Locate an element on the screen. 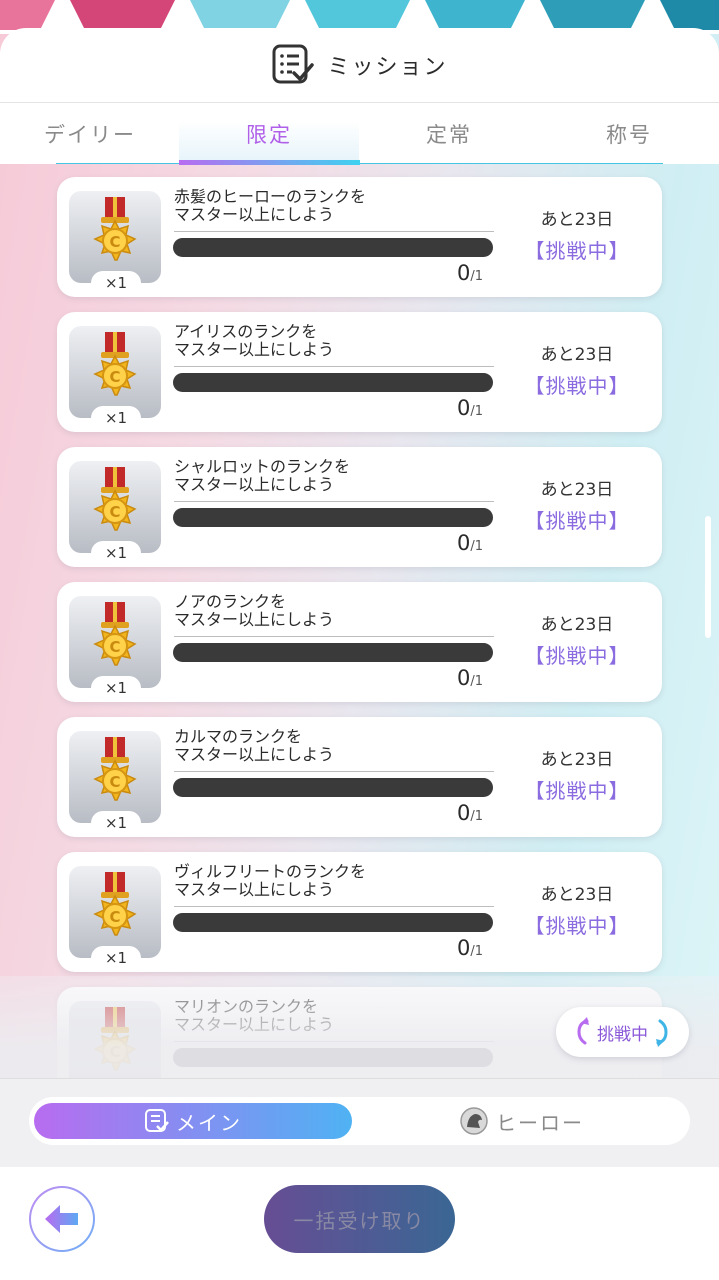 Image resolution: width=719 pixels, height=1280 pixels. switch-hero-button: ヒーロー is located at coordinates (522, 1121).